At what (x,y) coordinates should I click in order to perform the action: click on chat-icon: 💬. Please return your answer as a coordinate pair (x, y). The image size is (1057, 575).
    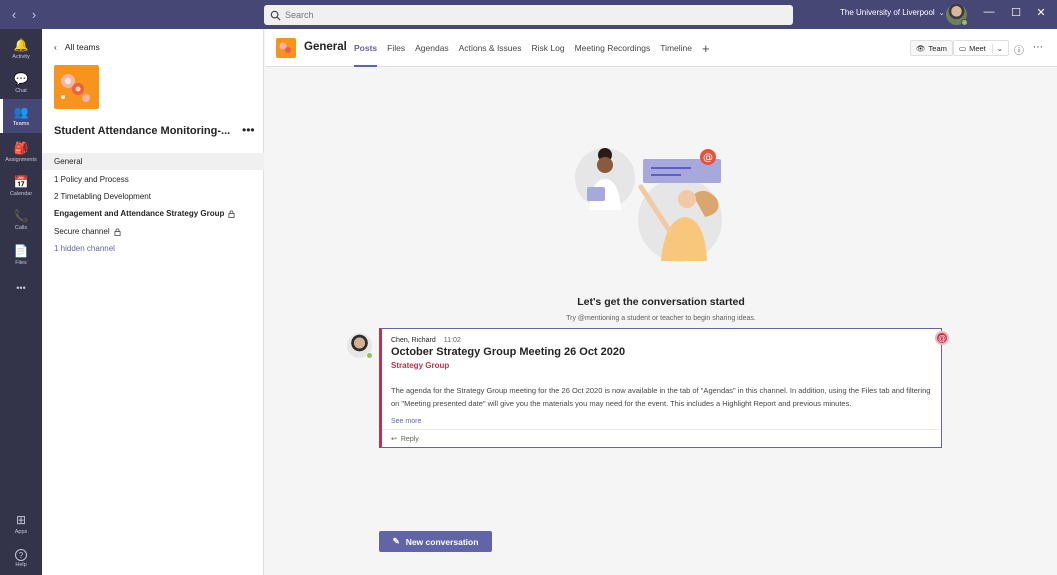
    Looking at the image, I should click on (21, 78).